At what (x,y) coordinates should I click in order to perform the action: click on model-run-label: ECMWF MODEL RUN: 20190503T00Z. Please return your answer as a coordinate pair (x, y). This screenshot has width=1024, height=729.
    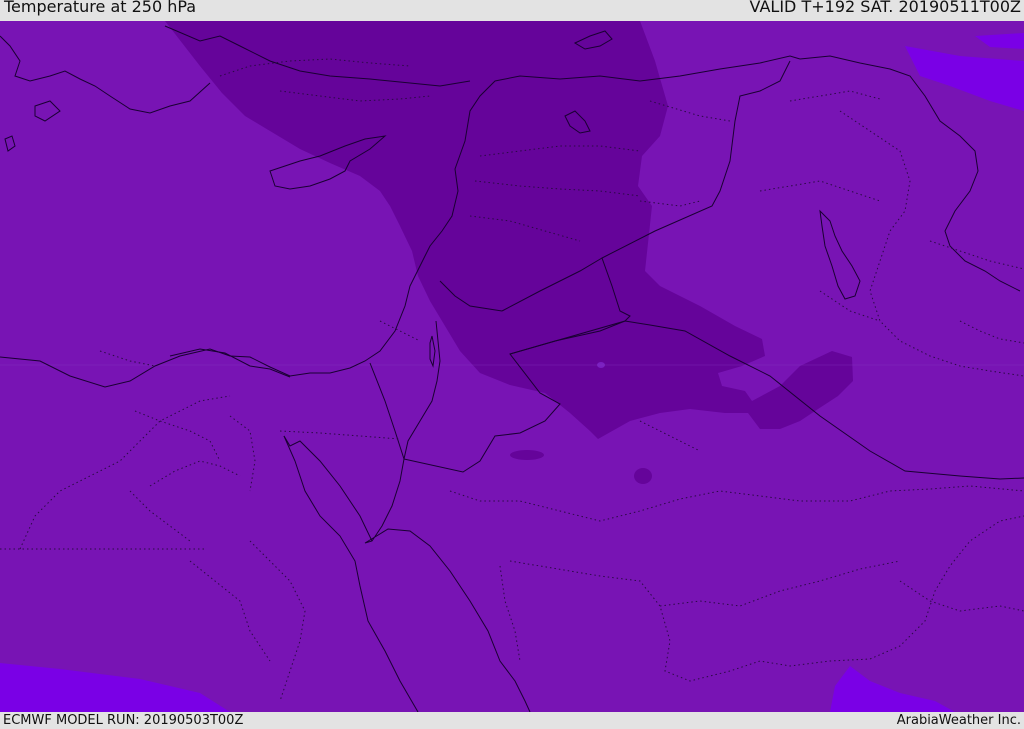
    Looking at the image, I should click on (123, 720).